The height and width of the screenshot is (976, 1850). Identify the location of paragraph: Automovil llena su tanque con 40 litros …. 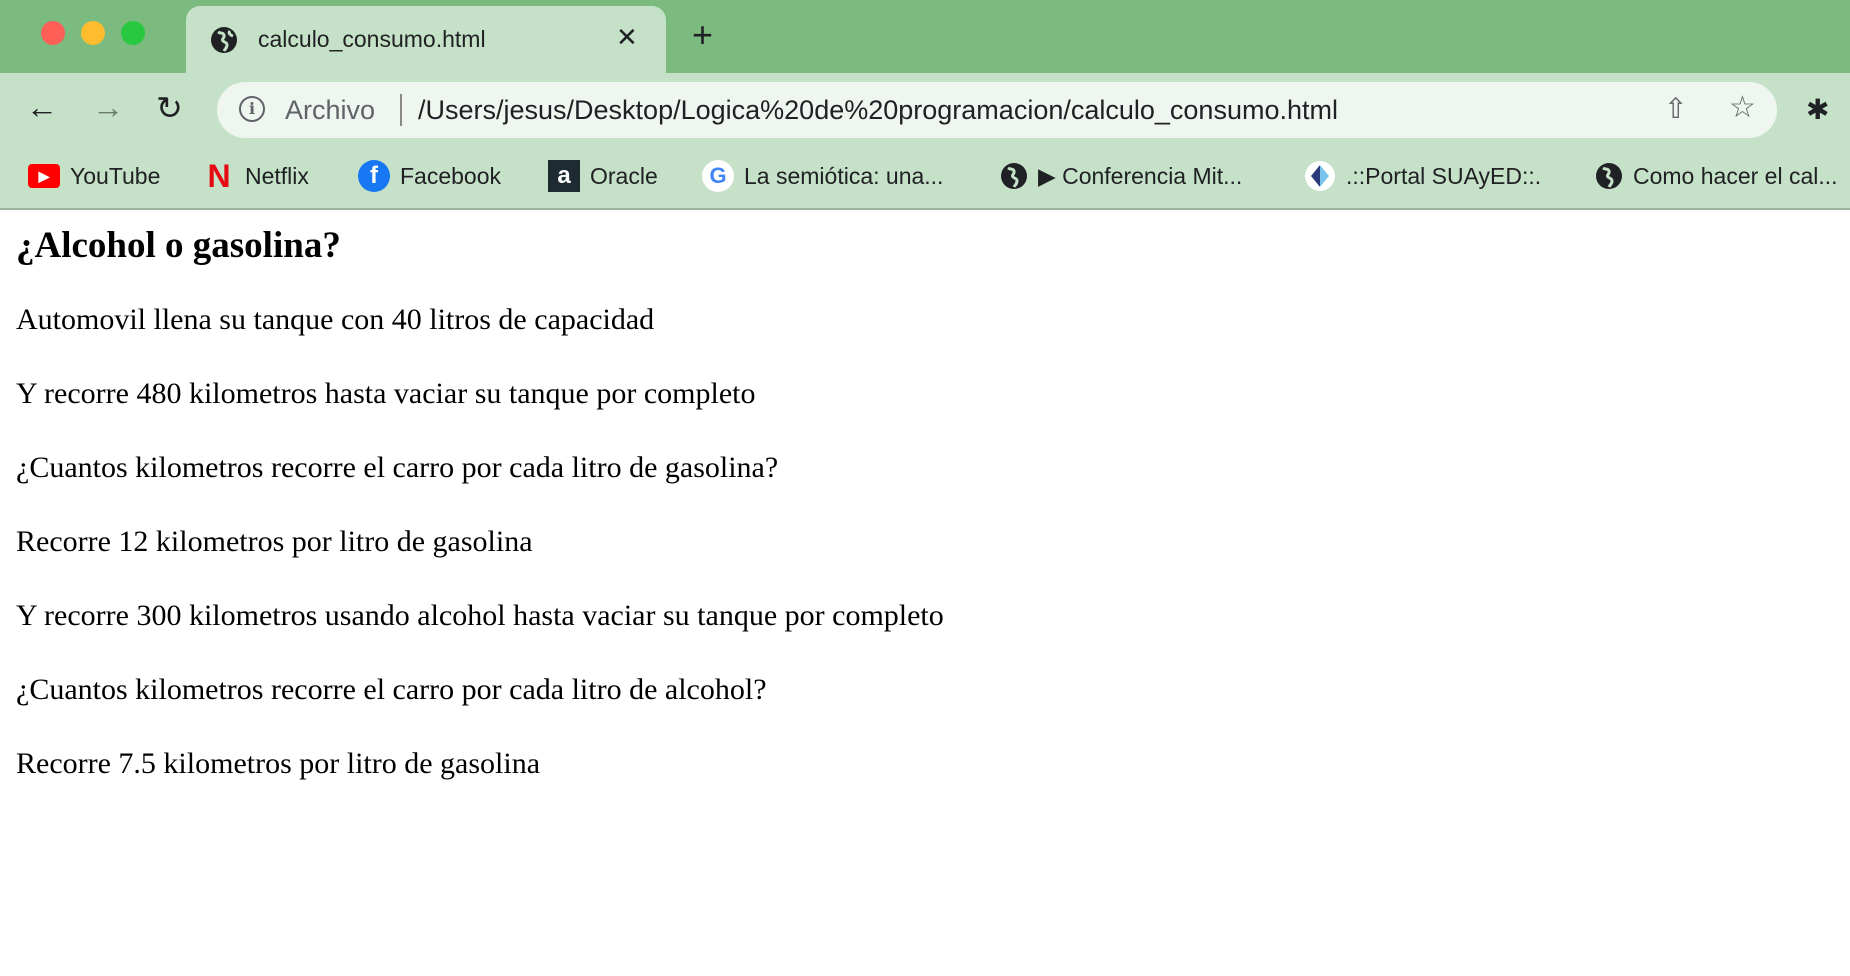
(335, 319).